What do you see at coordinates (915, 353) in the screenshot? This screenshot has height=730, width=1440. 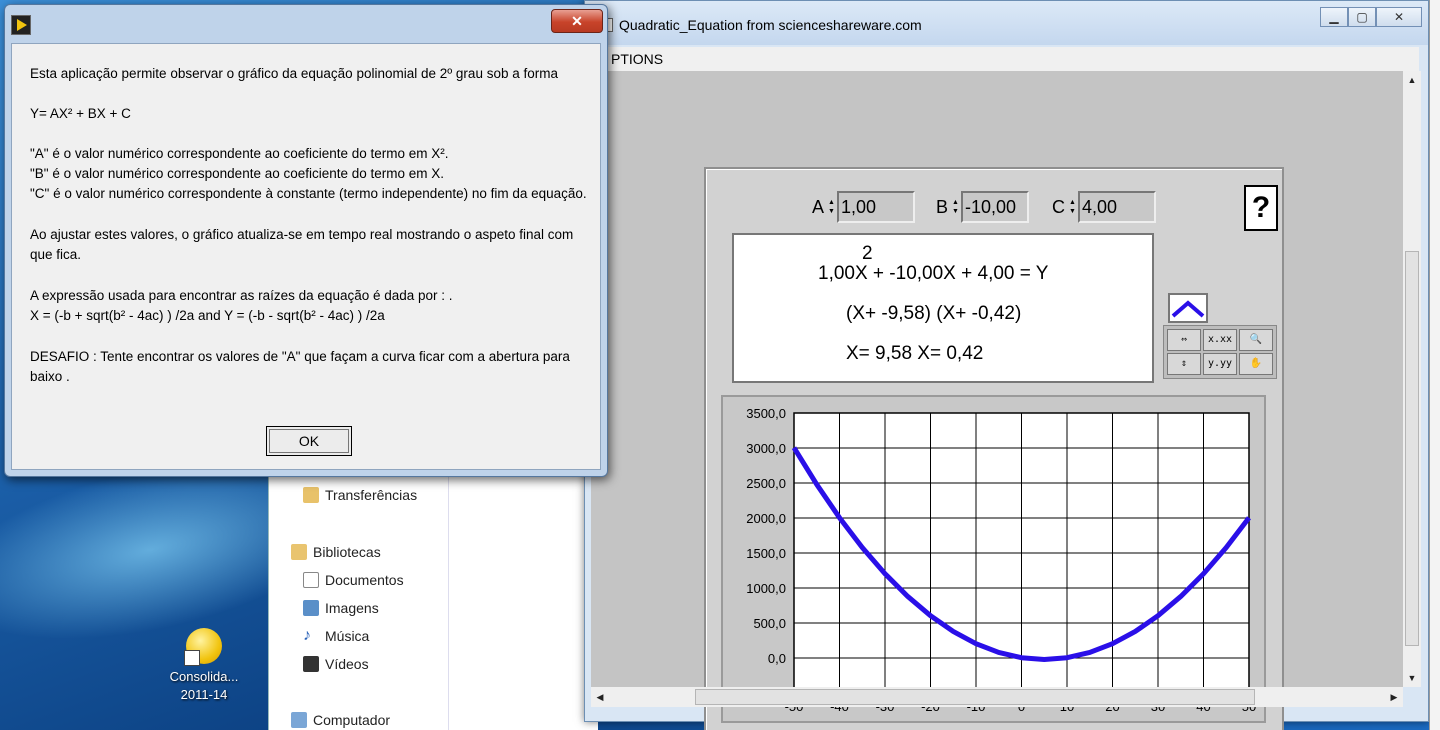 I see `roots-display: X= 9,58 X= 0,42` at bounding box center [915, 353].